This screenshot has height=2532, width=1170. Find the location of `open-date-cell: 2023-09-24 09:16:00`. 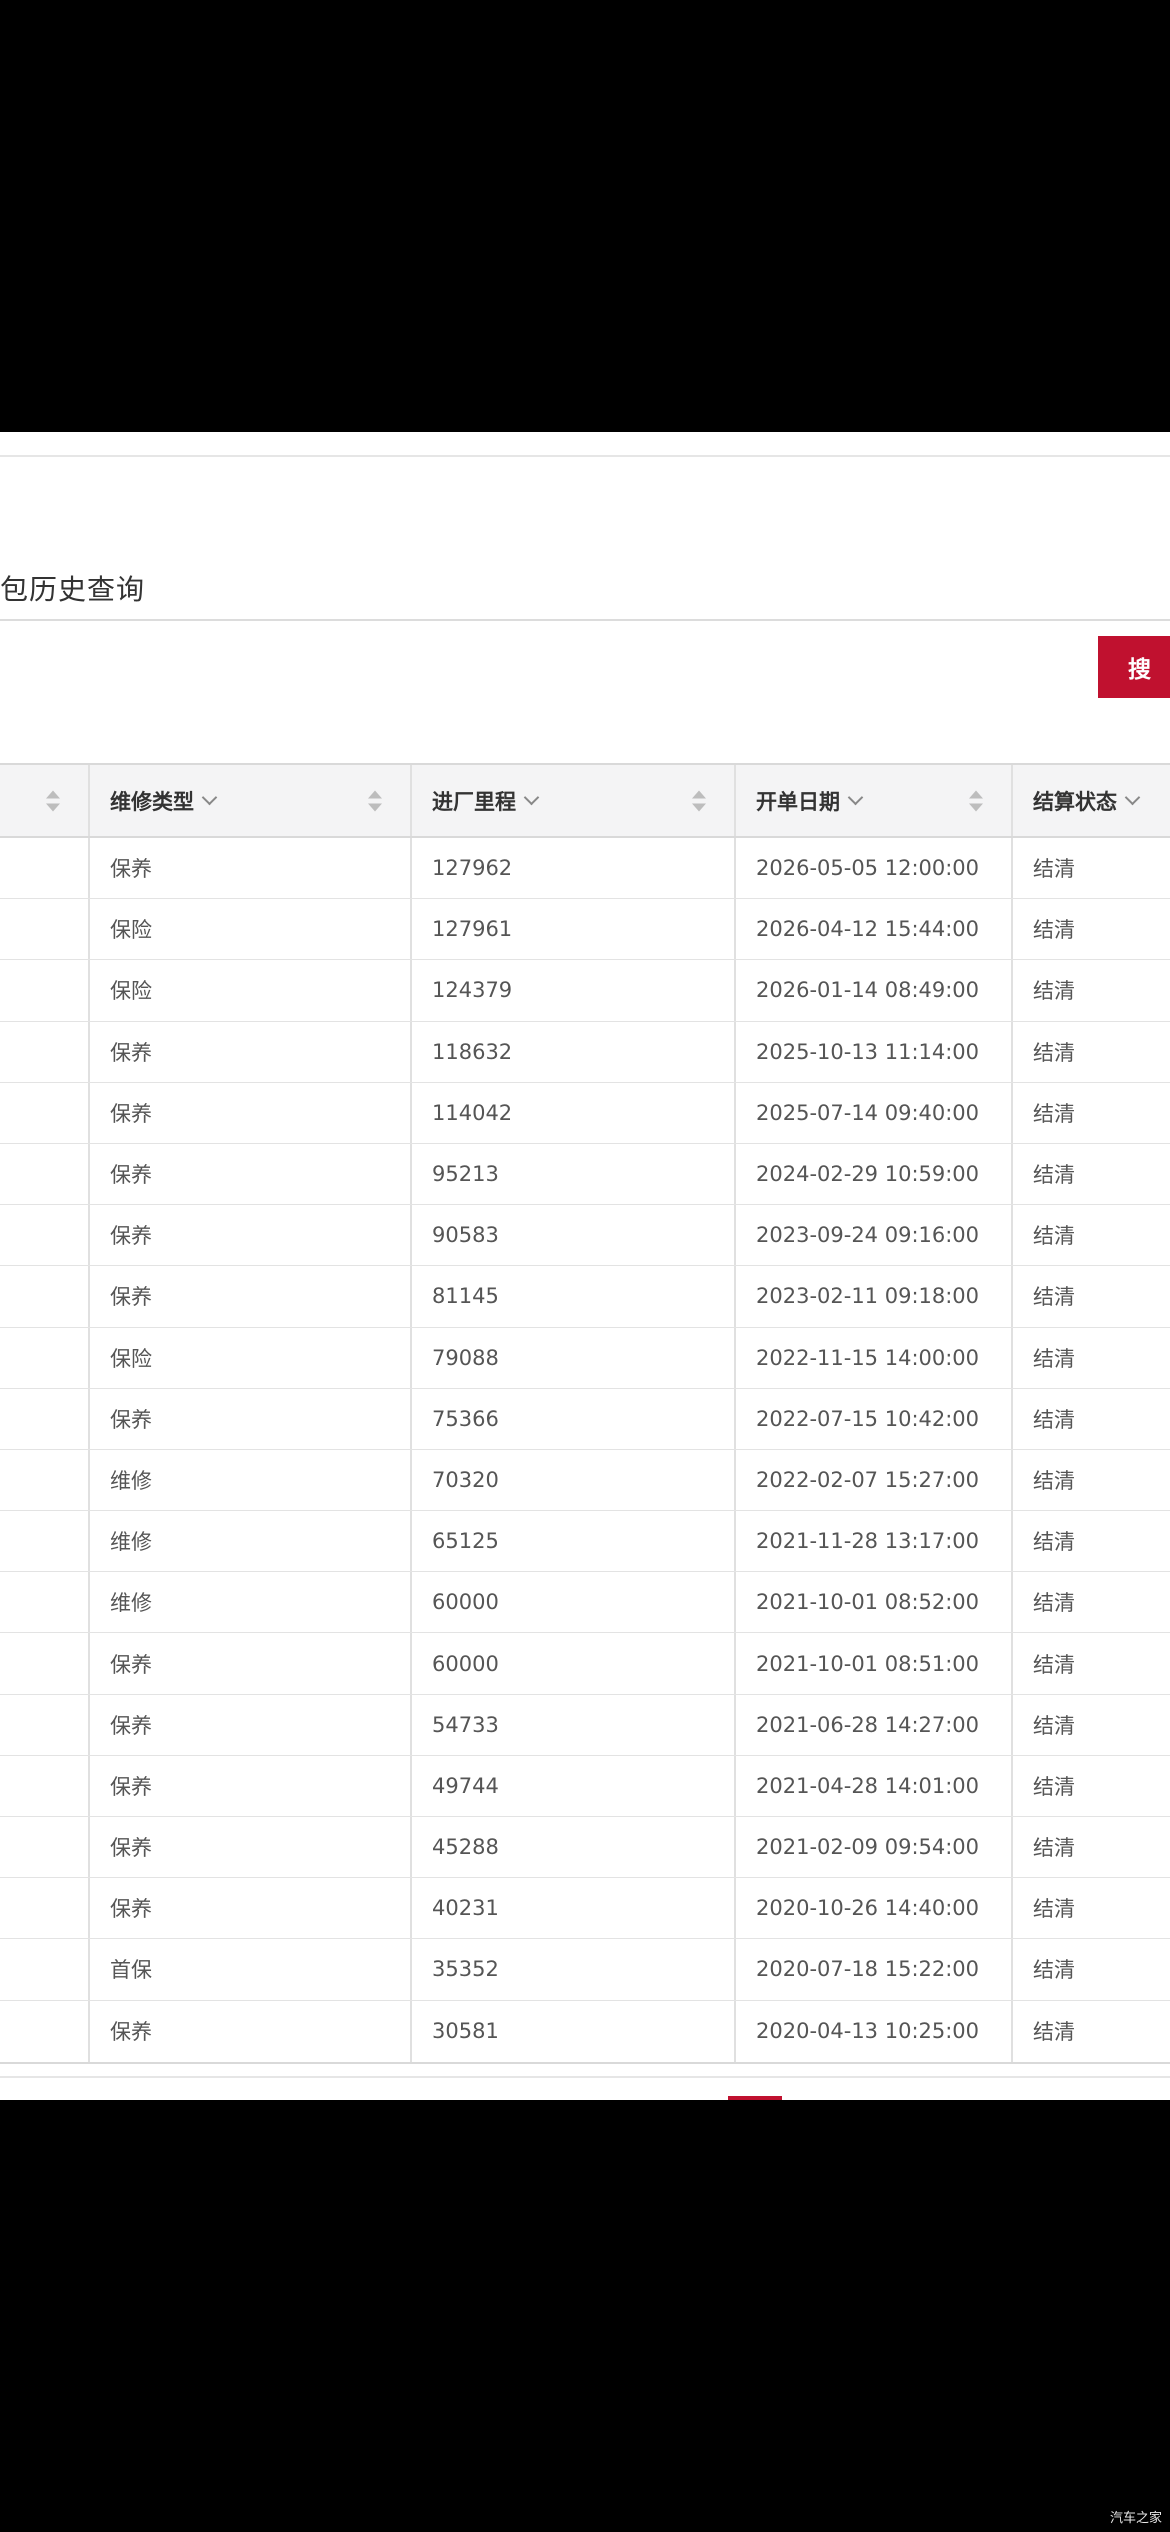

open-date-cell: 2023-09-24 09:16:00 is located at coordinates (874, 1235).